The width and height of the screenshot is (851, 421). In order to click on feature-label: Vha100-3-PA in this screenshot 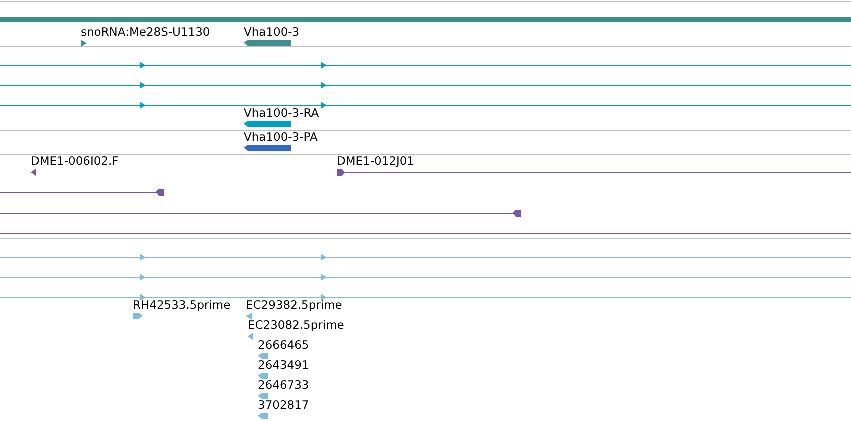, I will do `click(281, 137)`.